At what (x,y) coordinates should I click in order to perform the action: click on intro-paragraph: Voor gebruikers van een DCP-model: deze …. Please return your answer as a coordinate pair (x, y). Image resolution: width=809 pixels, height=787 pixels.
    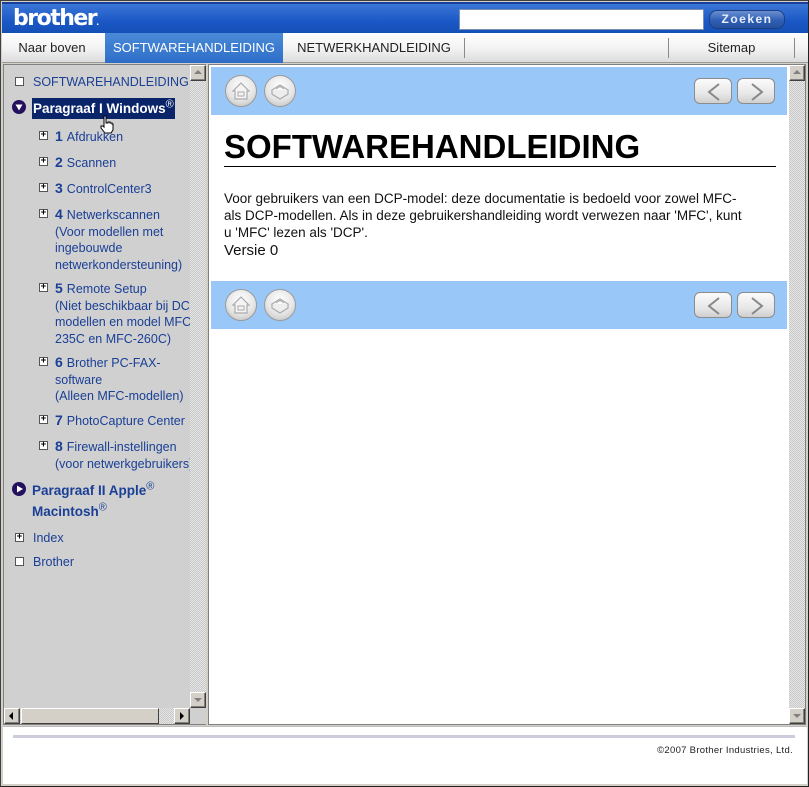
    Looking at the image, I should click on (483, 215).